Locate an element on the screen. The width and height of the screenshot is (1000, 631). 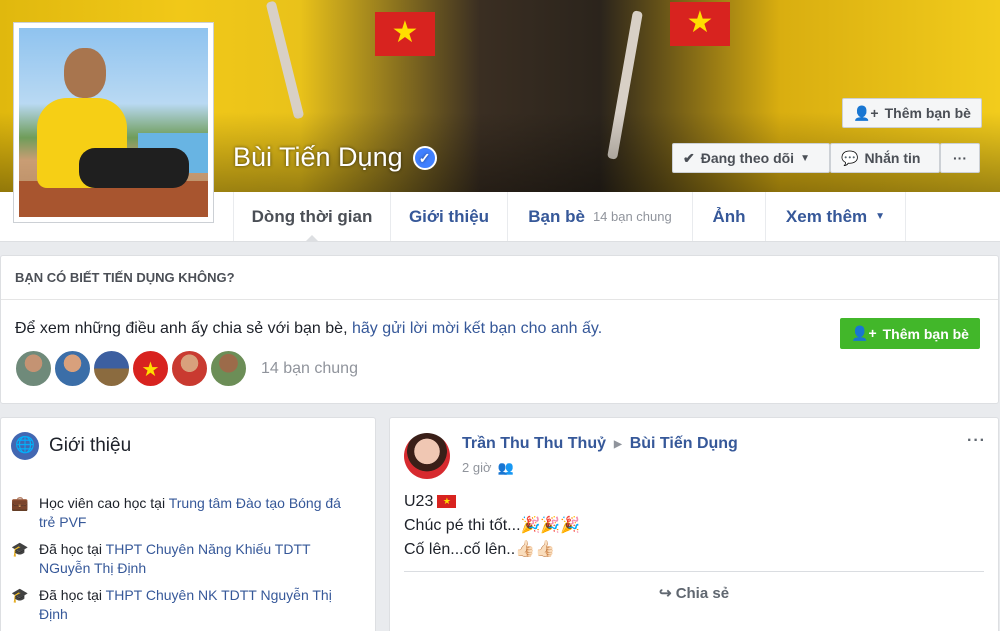
add-friend-label: Thêm bạn bè is located at coordinates (927, 113).